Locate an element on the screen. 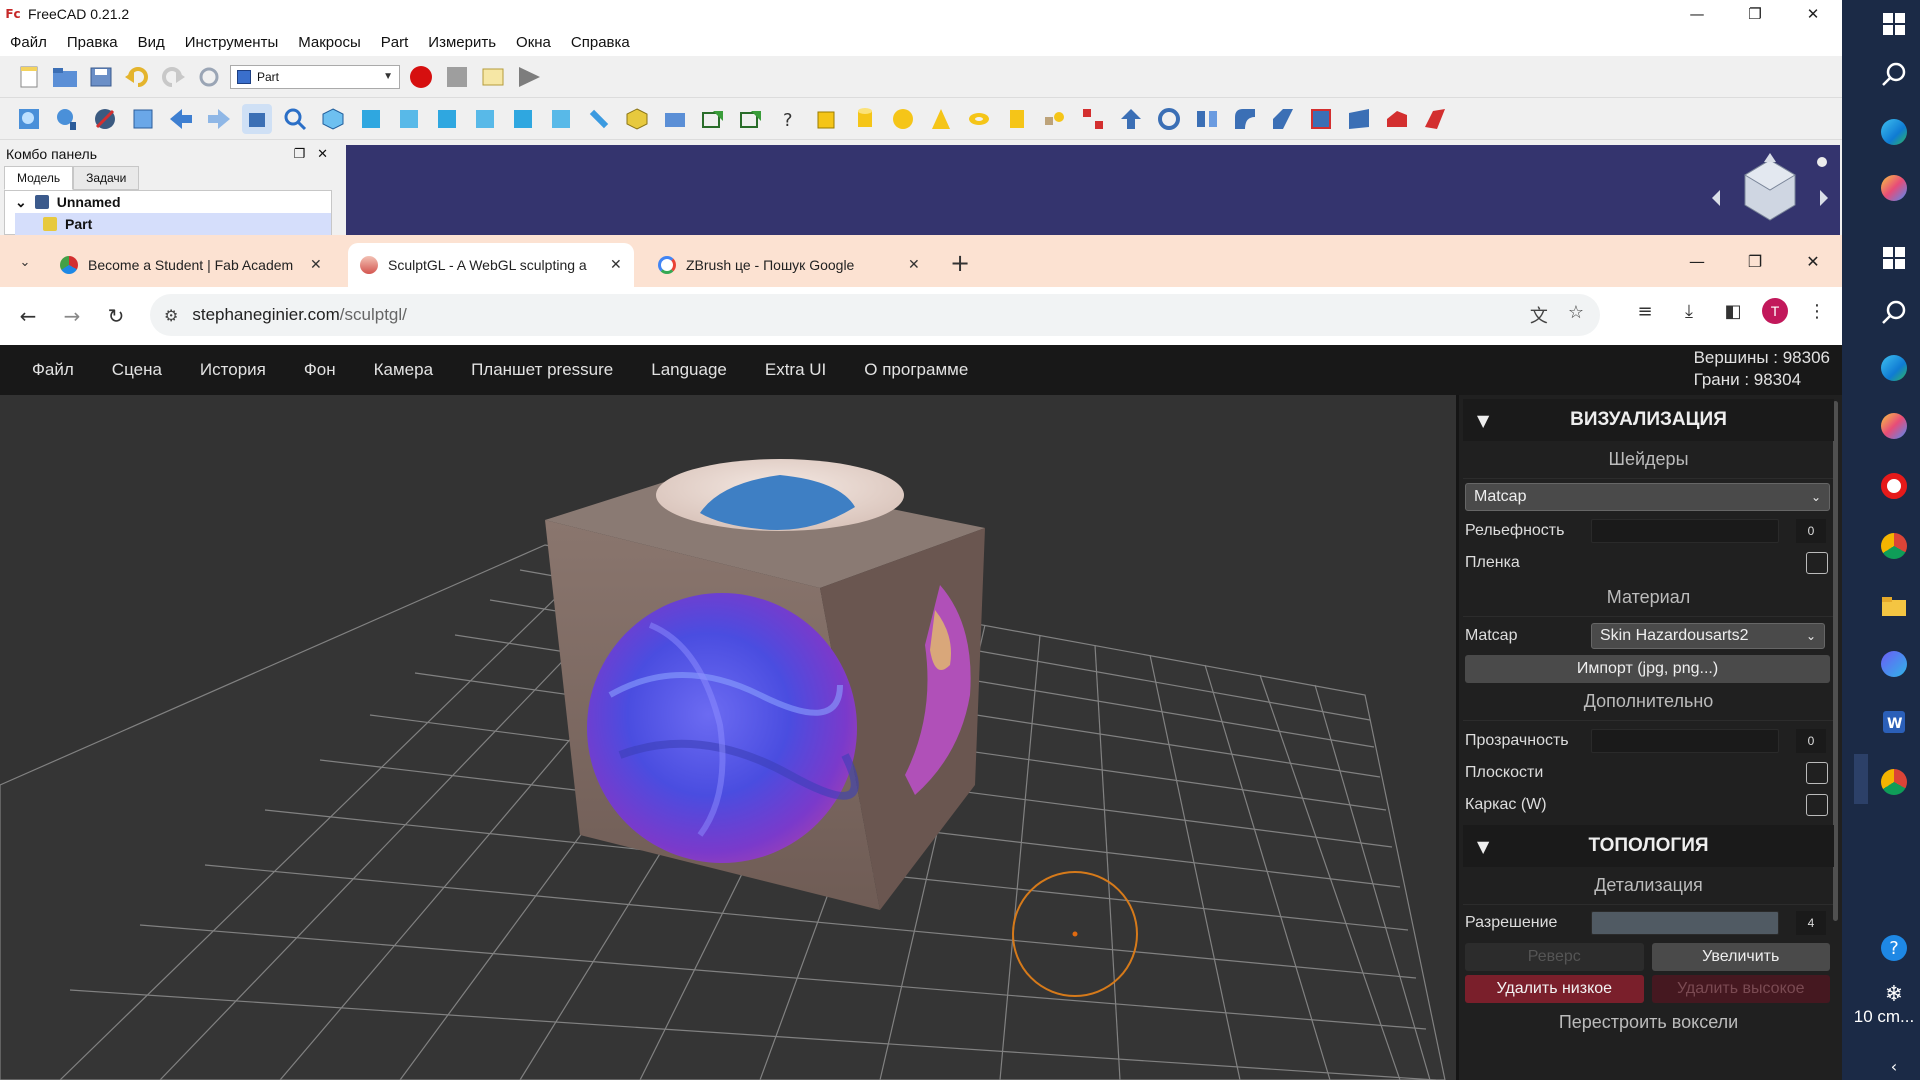 The image size is (1920, 1080). sg-menu-extra-ui: Extra UI is located at coordinates (795, 370).